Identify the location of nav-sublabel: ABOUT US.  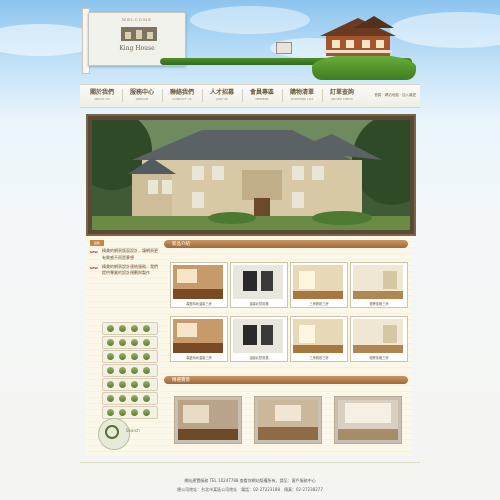
(102, 99).